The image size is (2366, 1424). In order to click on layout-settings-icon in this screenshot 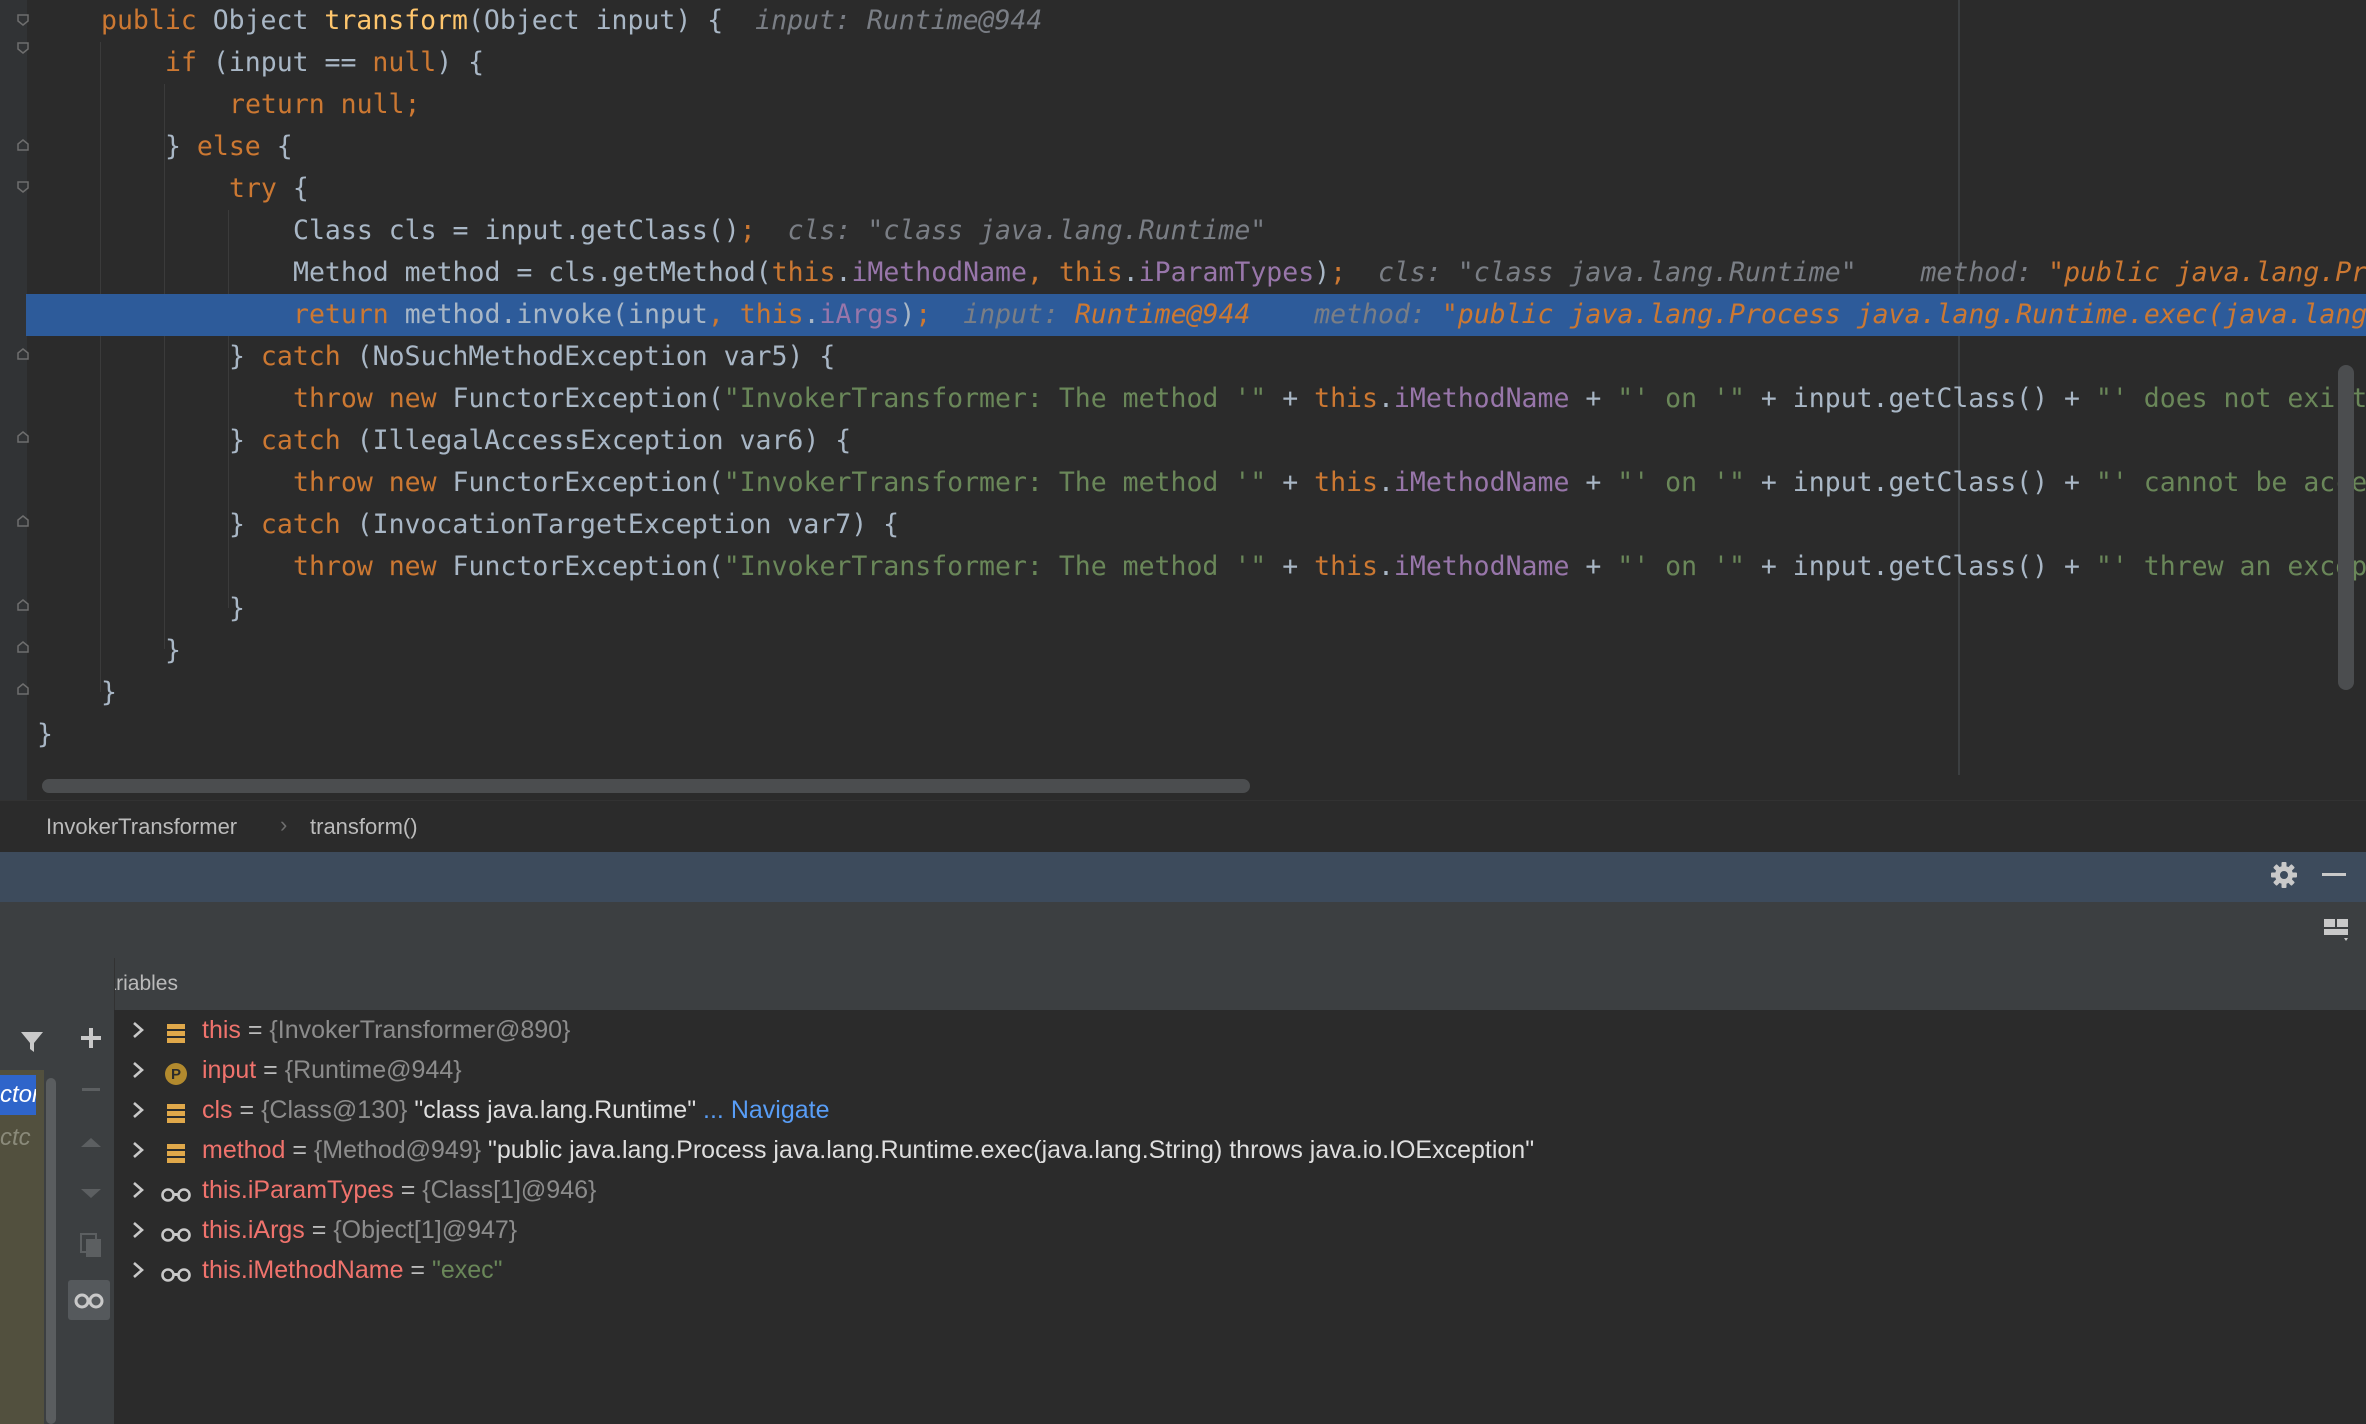, I will do `click(2337, 929)`.